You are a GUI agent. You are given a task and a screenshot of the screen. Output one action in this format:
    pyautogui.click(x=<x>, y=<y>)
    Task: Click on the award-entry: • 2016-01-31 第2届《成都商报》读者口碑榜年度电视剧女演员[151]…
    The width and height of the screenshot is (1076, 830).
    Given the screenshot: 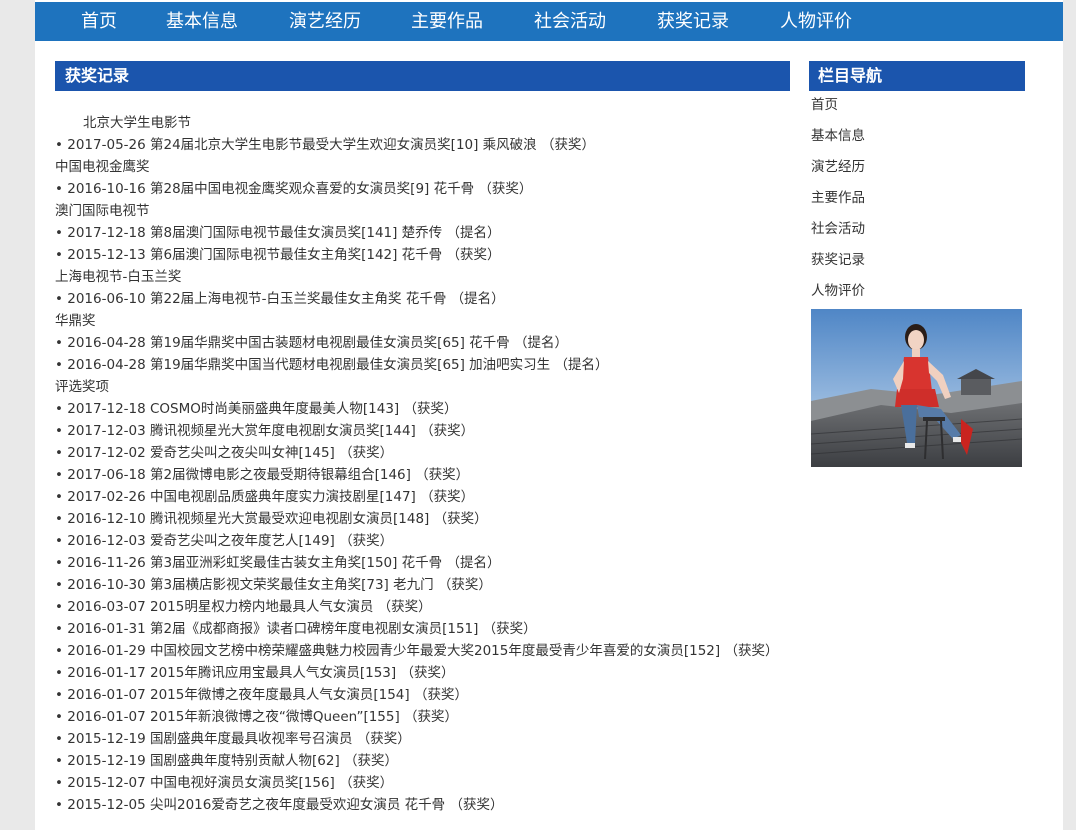 What is the action you would take?
    pyautogui.click(x=296, y=629)
    